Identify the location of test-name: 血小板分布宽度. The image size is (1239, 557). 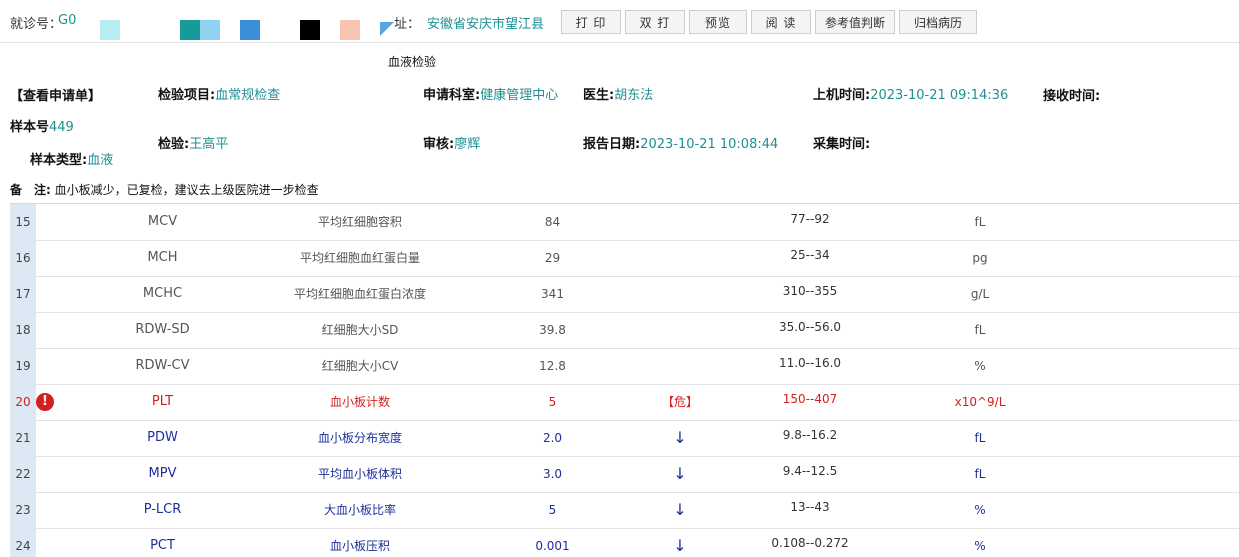
(359, 438).